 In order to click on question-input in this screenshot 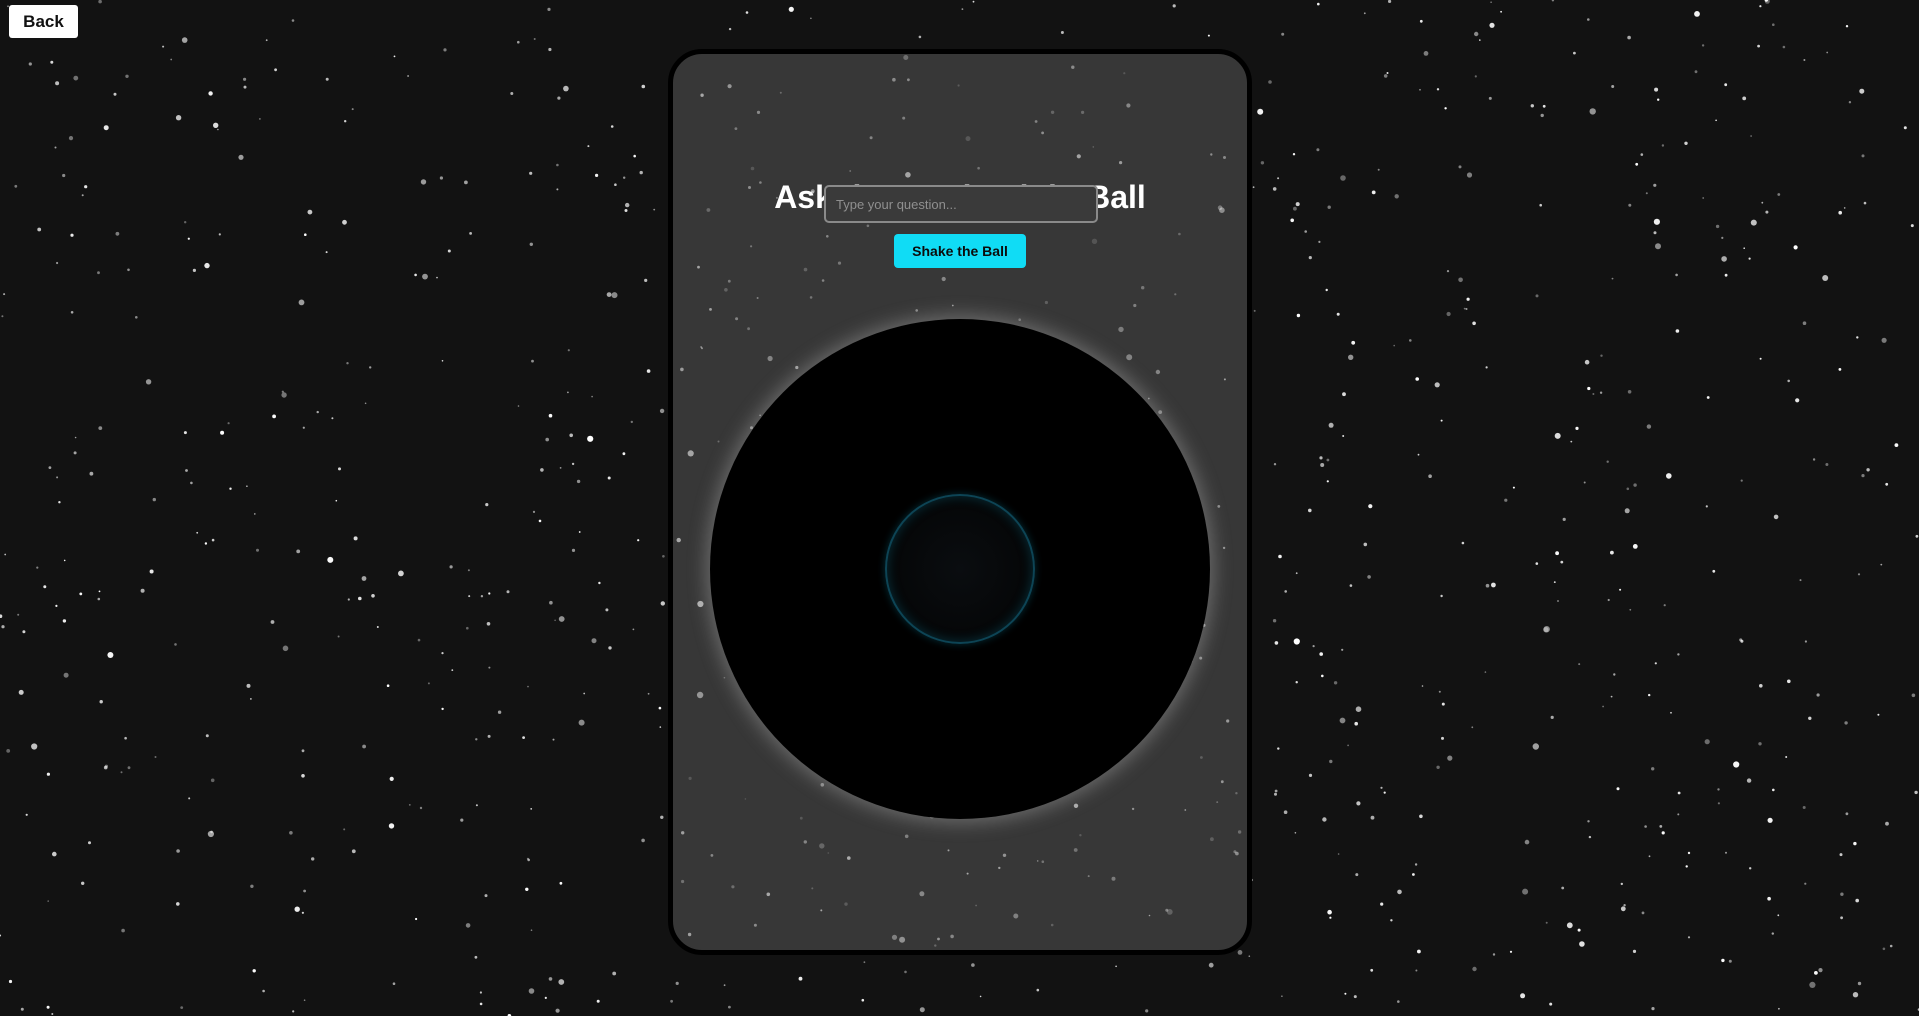, I will do `click(961, 204)`.